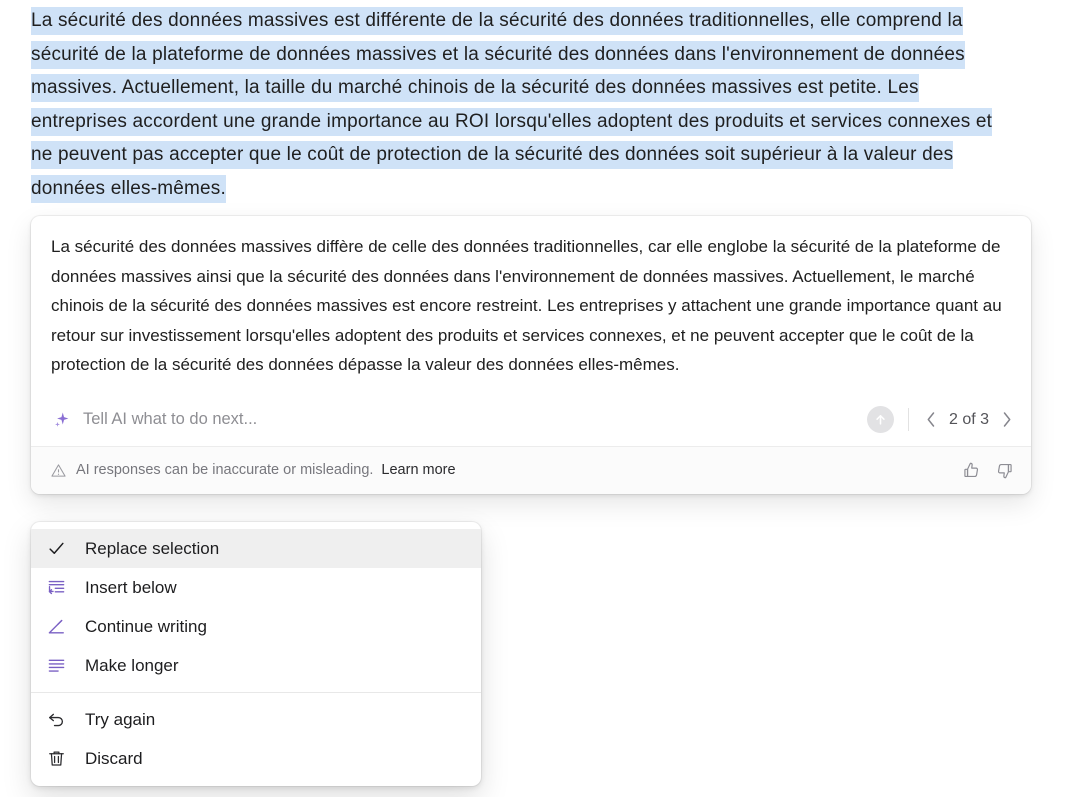  Describe the element at coordinates (880, 419) in the screenshot. I see `send-button` at that location.